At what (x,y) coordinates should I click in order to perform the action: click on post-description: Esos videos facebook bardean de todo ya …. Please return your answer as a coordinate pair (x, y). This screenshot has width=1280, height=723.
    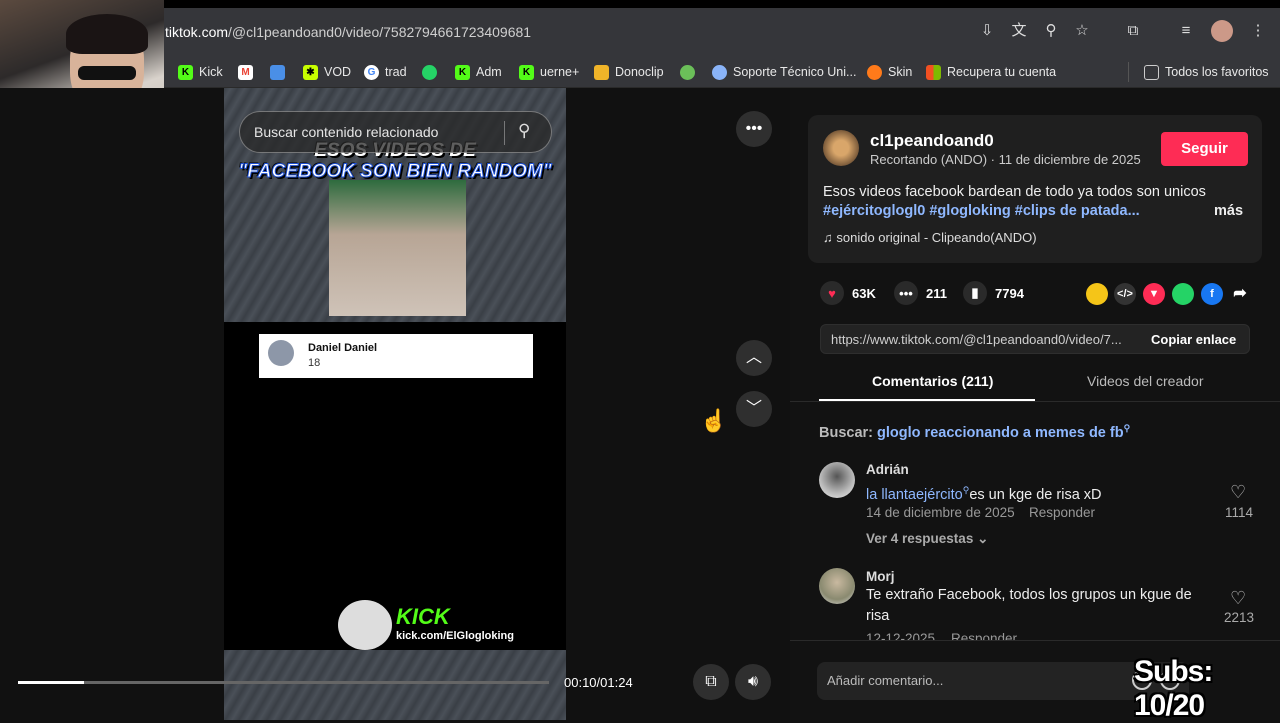
    Looking at the image, I should click on (1014, 192).